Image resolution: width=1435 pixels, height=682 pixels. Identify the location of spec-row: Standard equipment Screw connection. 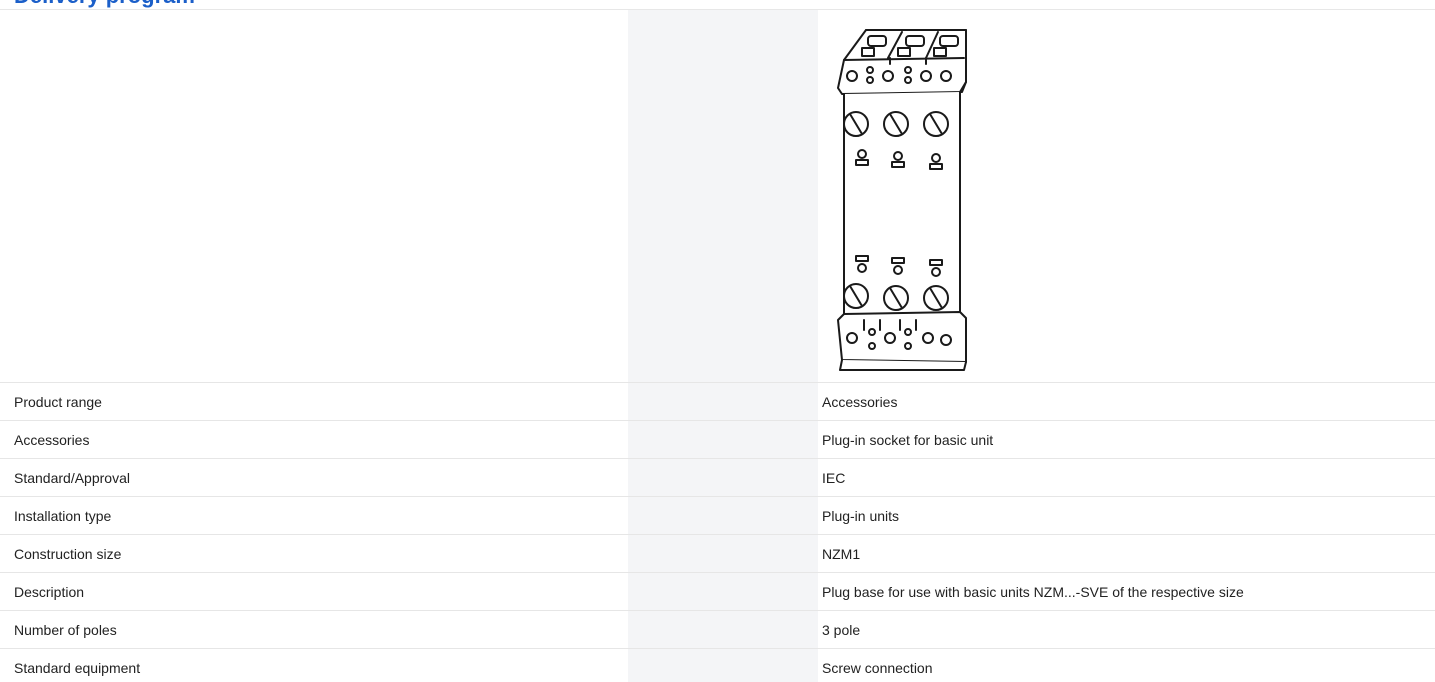
(717, 665).